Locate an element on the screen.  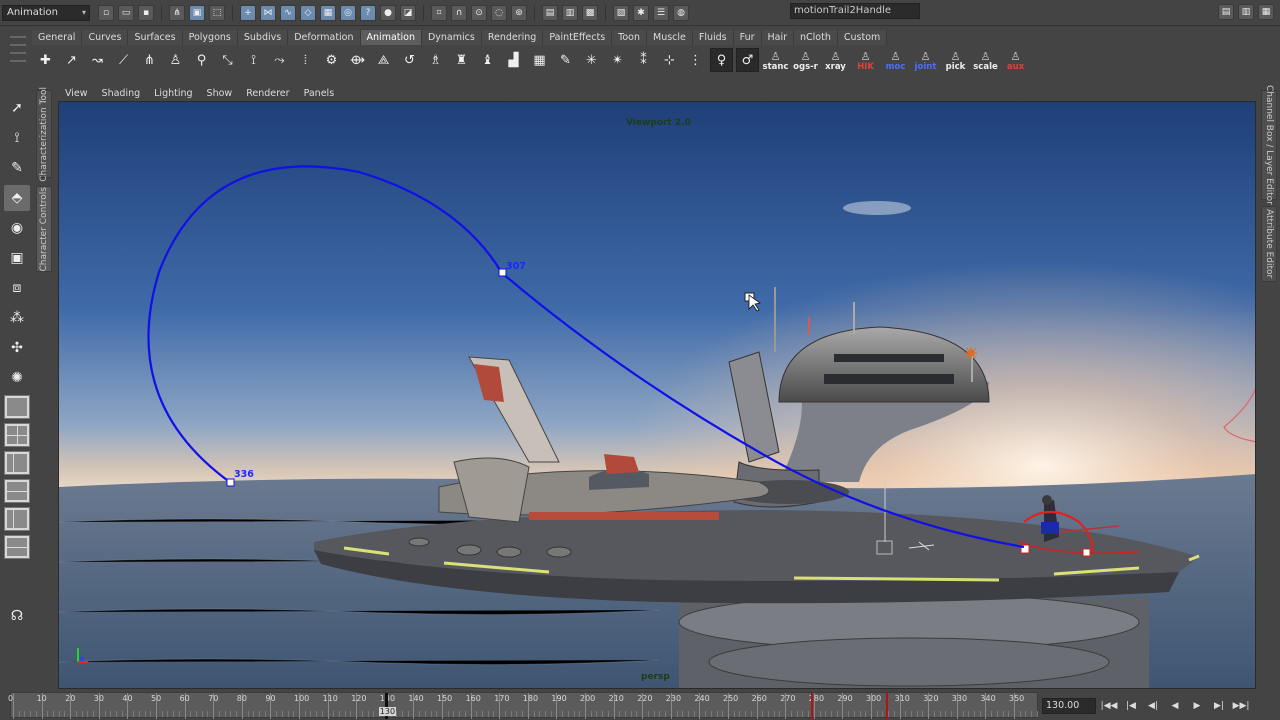
shelf-button-stanc: ♙ stanc is located at coordinates (775, 60).